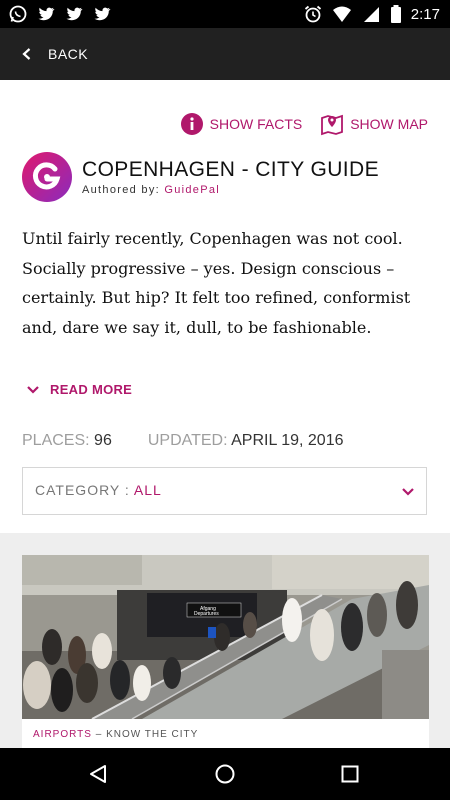 The image size is (450, 800). I want to click on show-map-button: SHOW MAP, so click(374, 124).